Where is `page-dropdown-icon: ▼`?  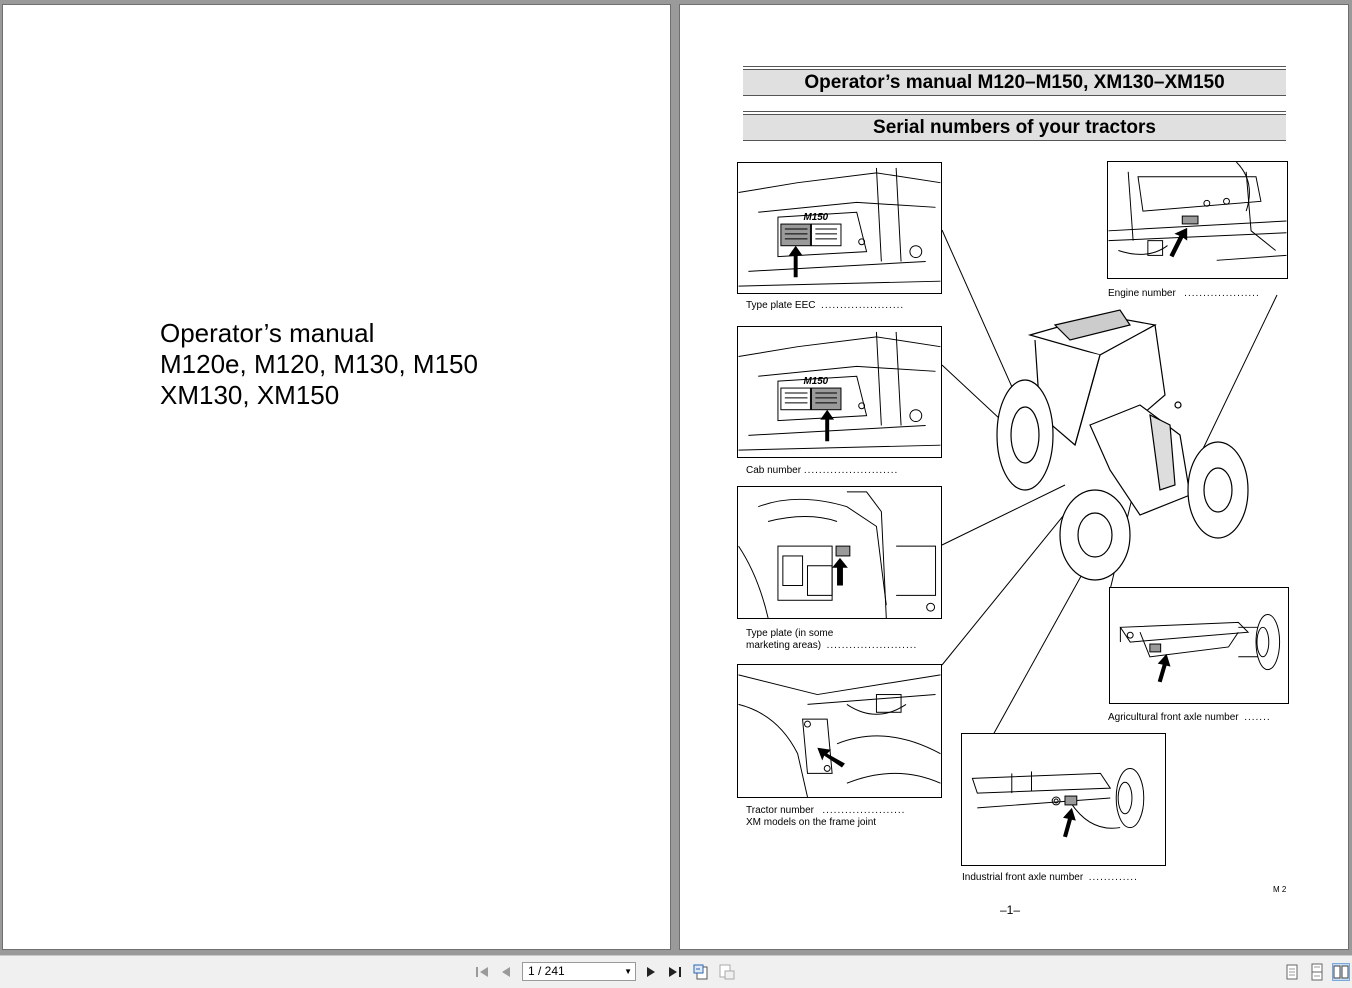
page-dropdown-icon: ▼ is located at coordinates (628, 971).